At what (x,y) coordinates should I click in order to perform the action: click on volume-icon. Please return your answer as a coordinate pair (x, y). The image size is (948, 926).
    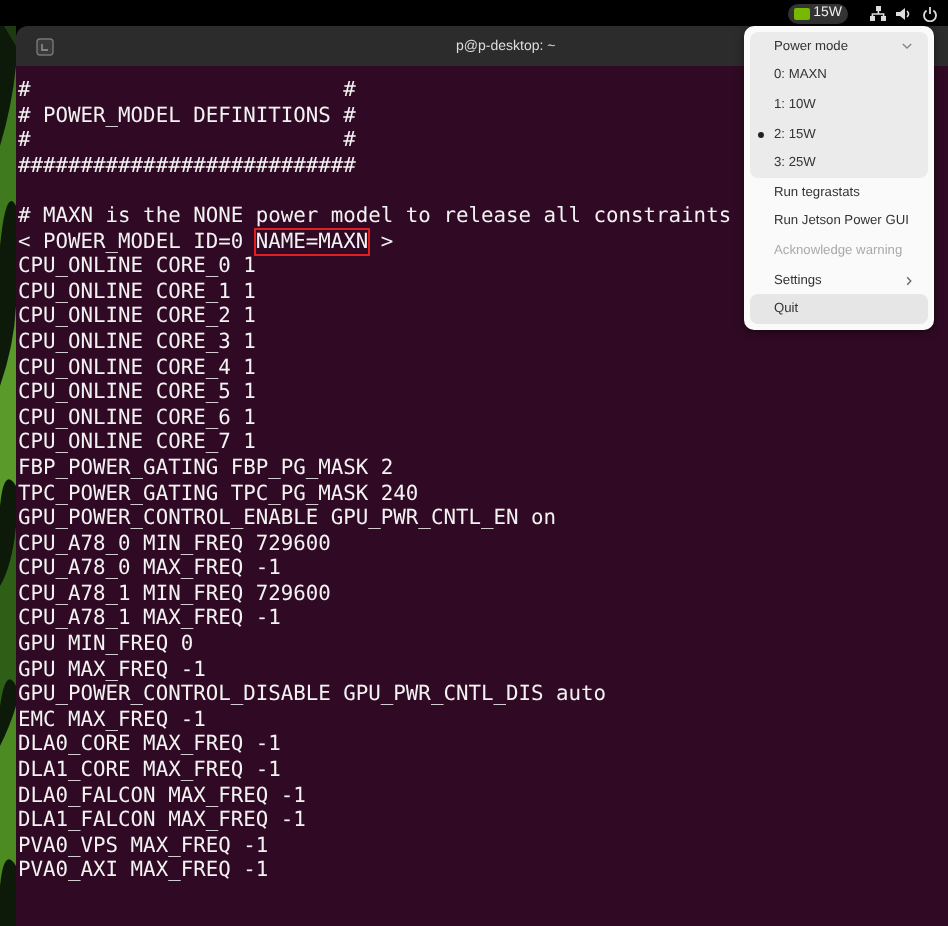
    Looking at the image, I should click on (904, 13).